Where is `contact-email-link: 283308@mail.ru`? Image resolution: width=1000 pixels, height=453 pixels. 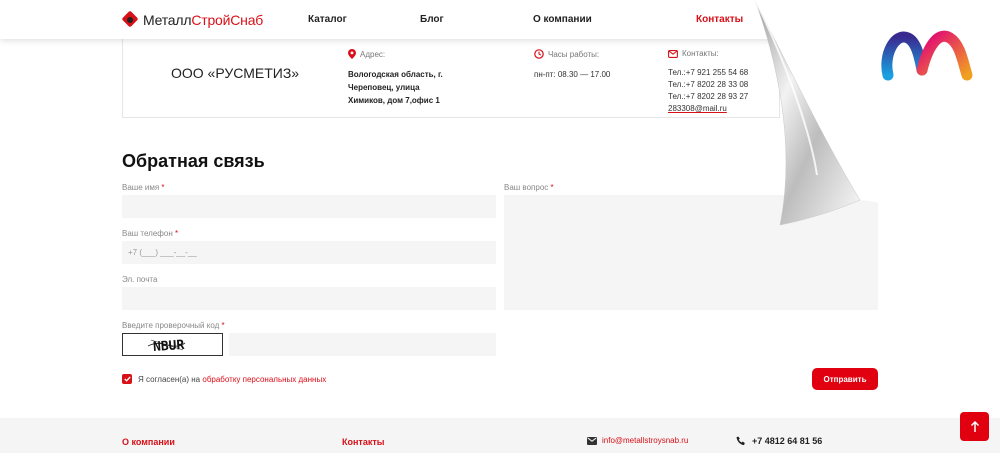 contact-email-link: 283308@mail.ru is located at coordinates (708, 109).